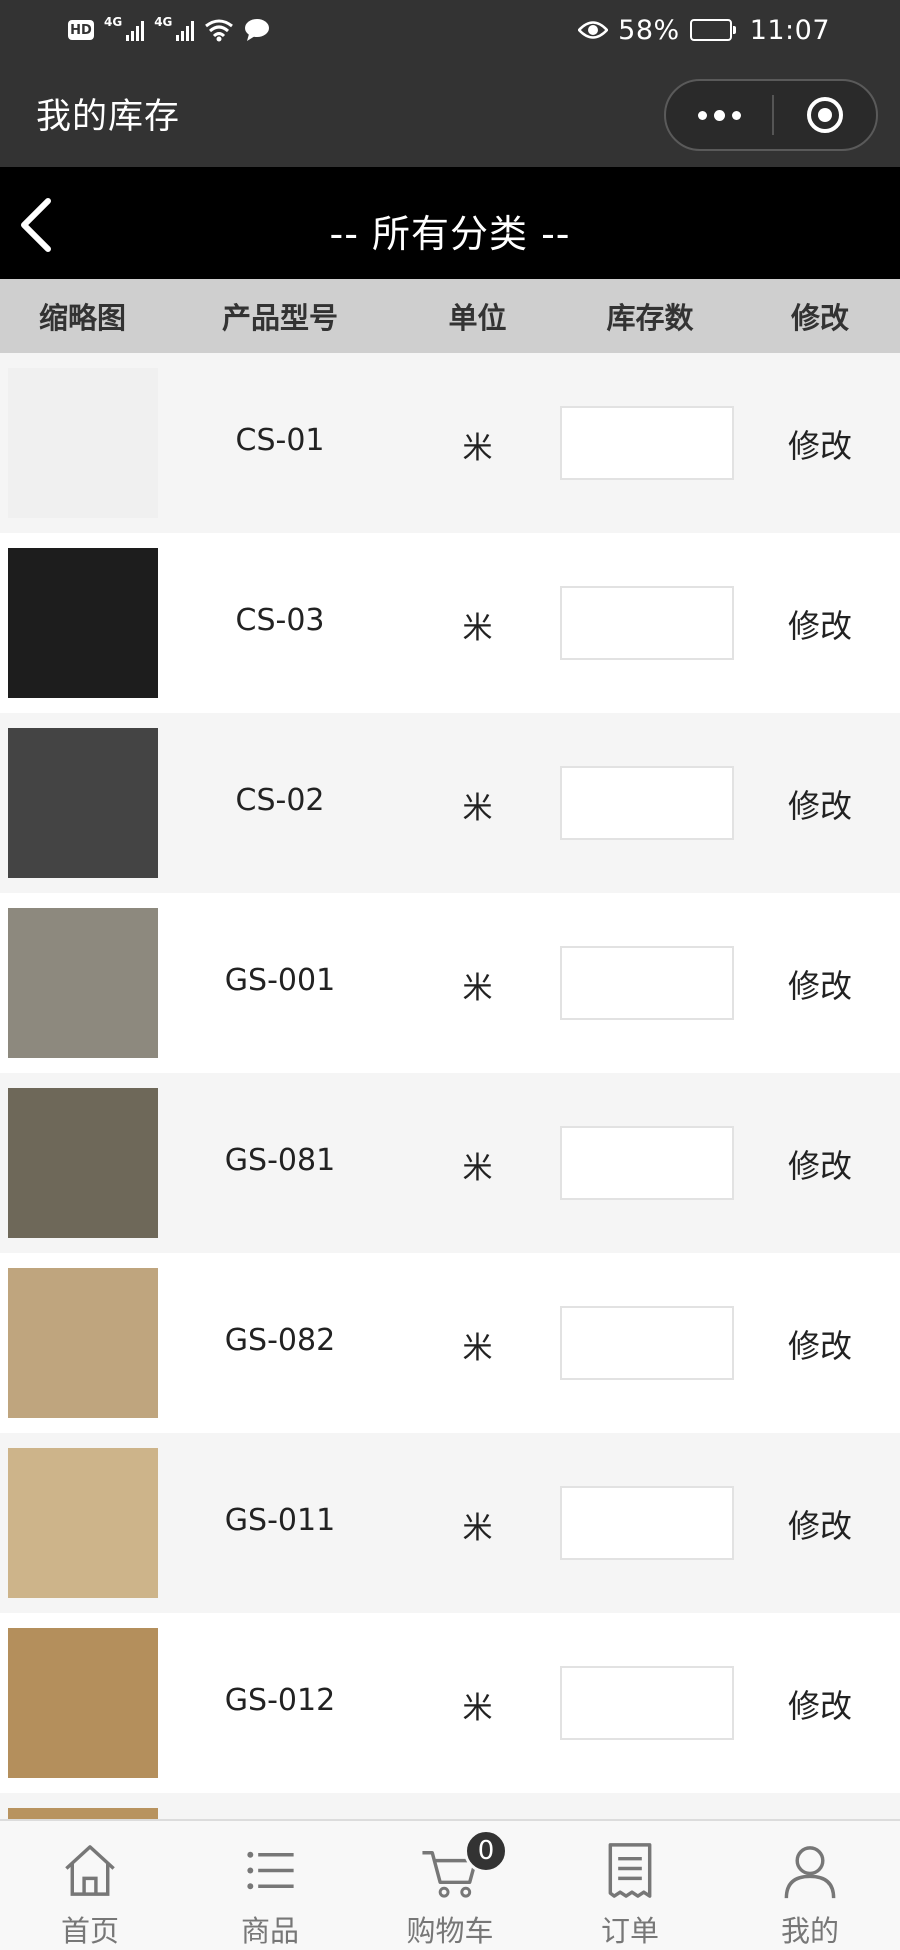 The height and width of the screenshot is (1950, 900). What do you see at coordinates (280, 1700) in the screenshot?
I see `product-model: GS-012` at bounding box center [280, 1700].